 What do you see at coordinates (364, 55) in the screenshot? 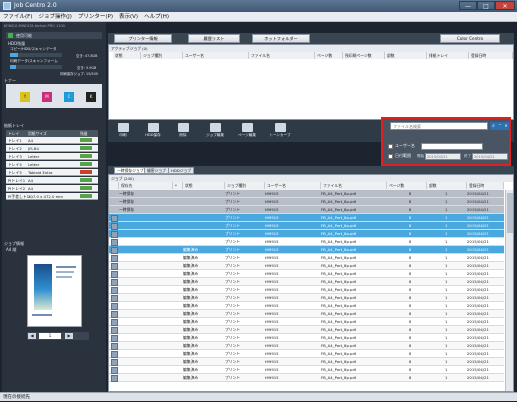
I see `col-remaining: 残印刷ページ数` at bounding box center [364, 55].